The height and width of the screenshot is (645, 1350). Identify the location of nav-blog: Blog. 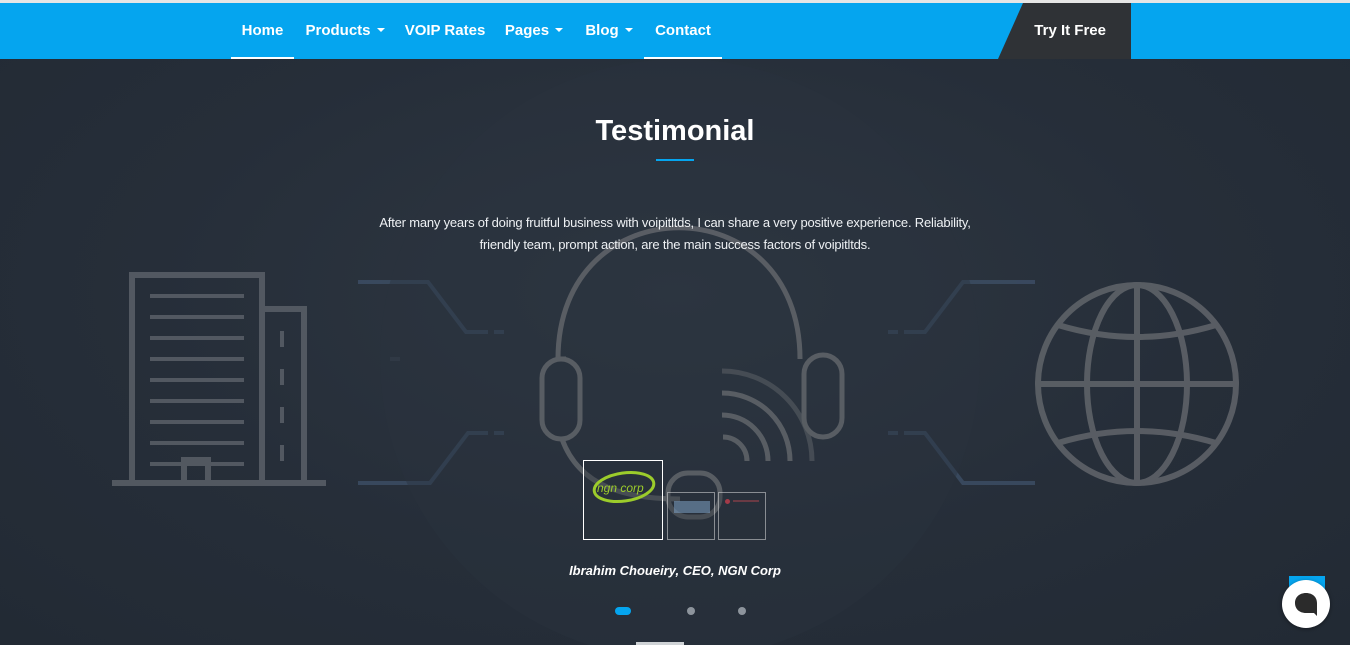
(609, 31).